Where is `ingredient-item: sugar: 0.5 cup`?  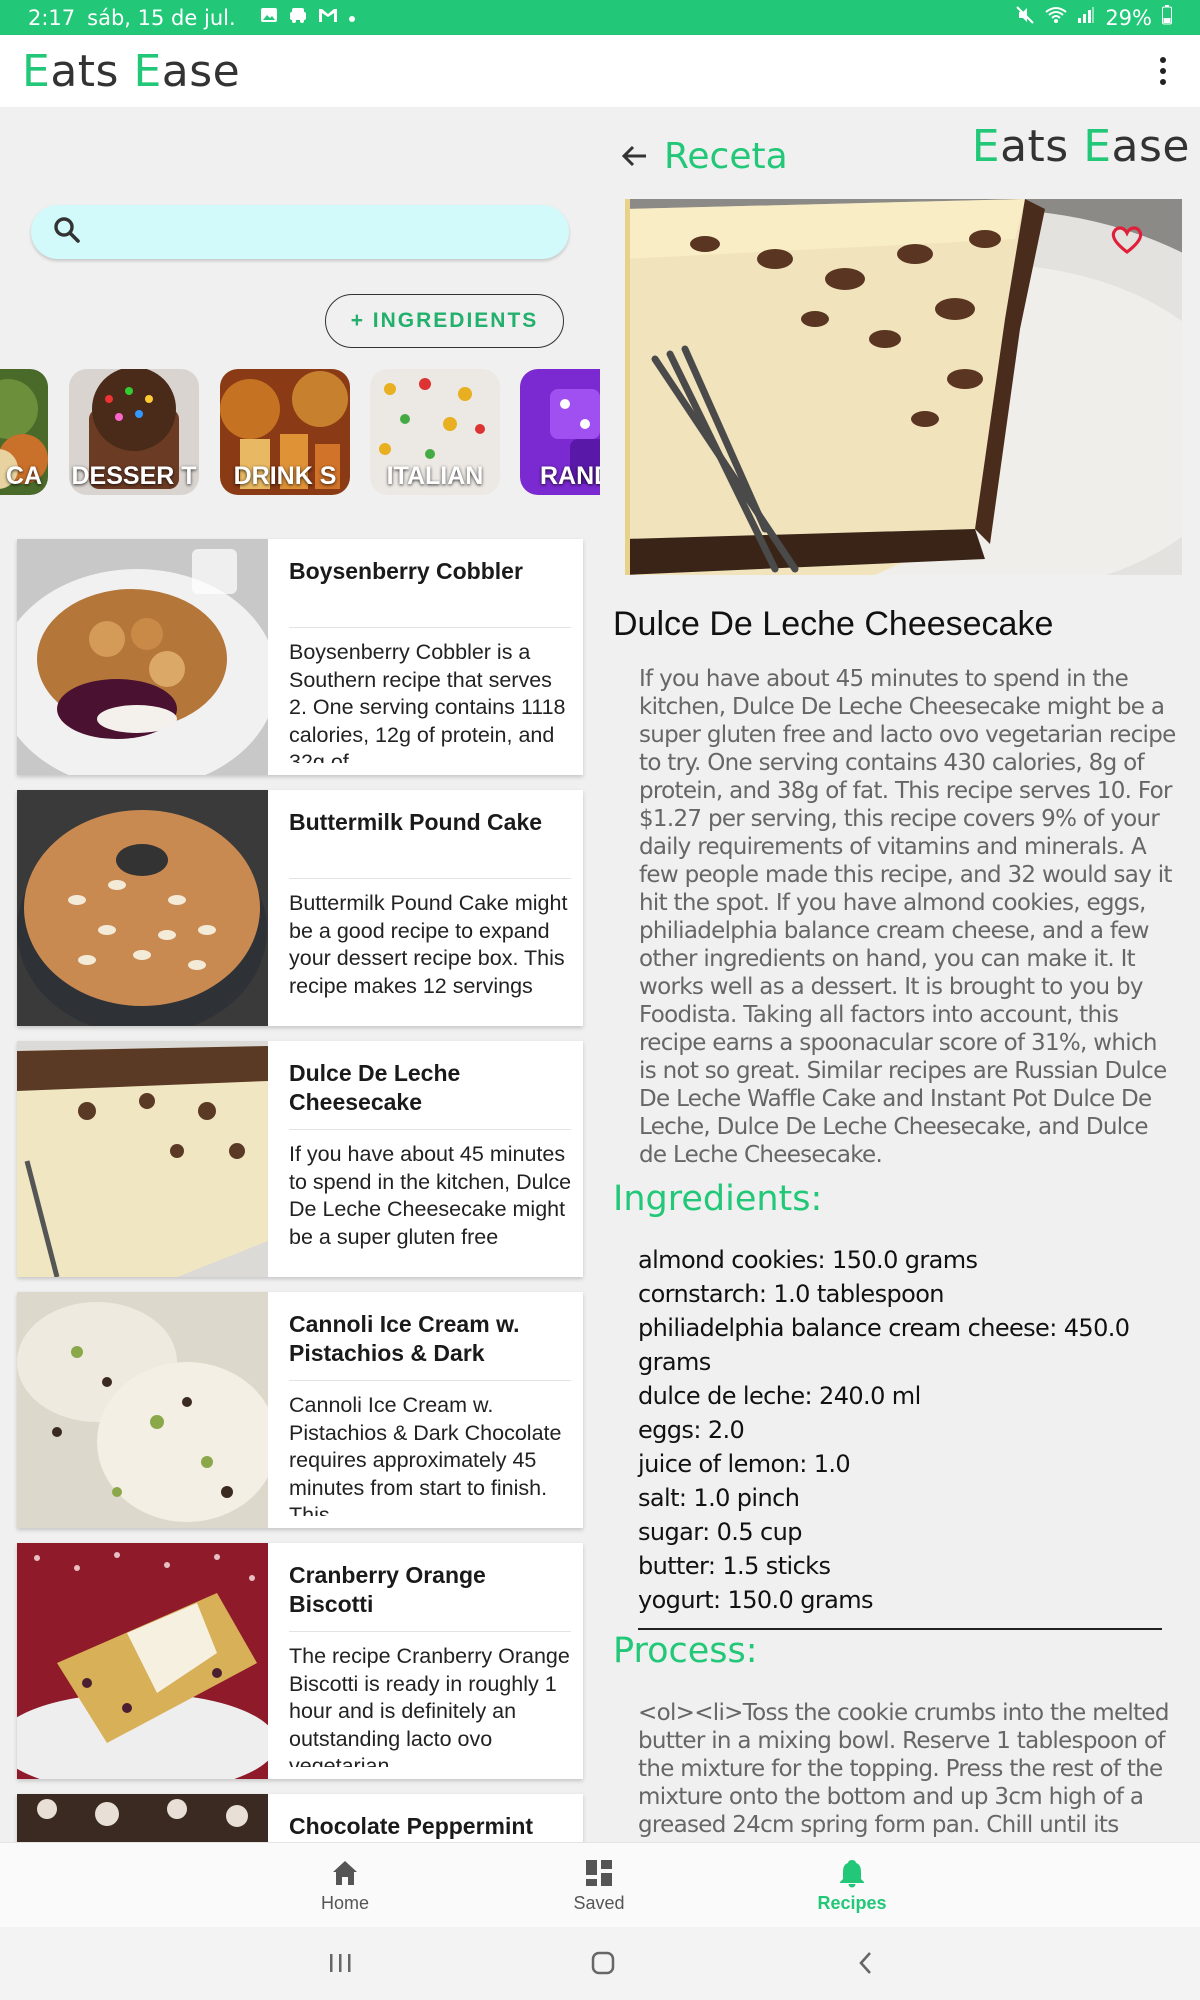 ingredient-item: sugar: 0.5 cup is located at coordinates (720, 1532).